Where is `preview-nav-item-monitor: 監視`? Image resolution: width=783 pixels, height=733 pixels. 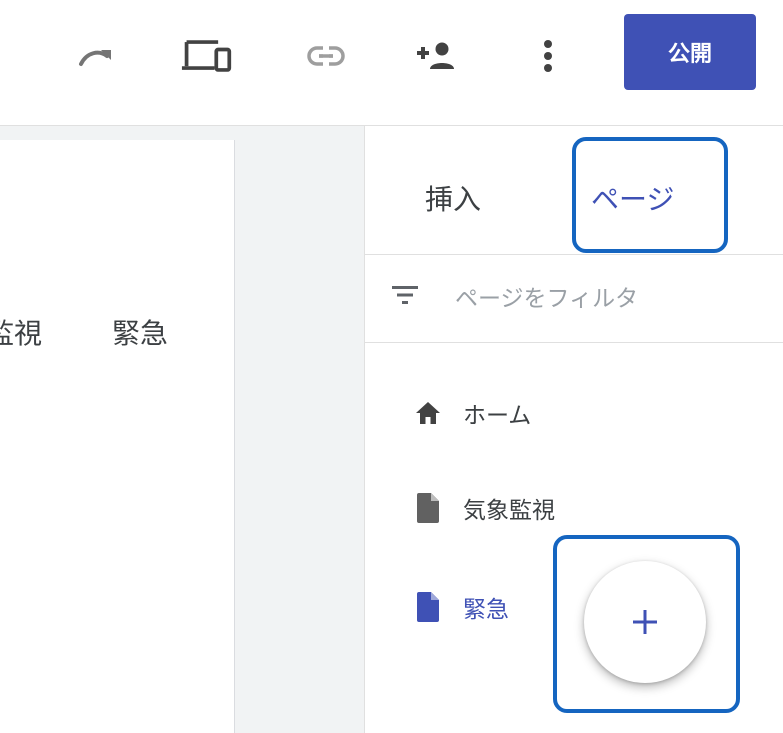 preview-nav-item-monitor: 監視 is located at coordinates (21, 332).